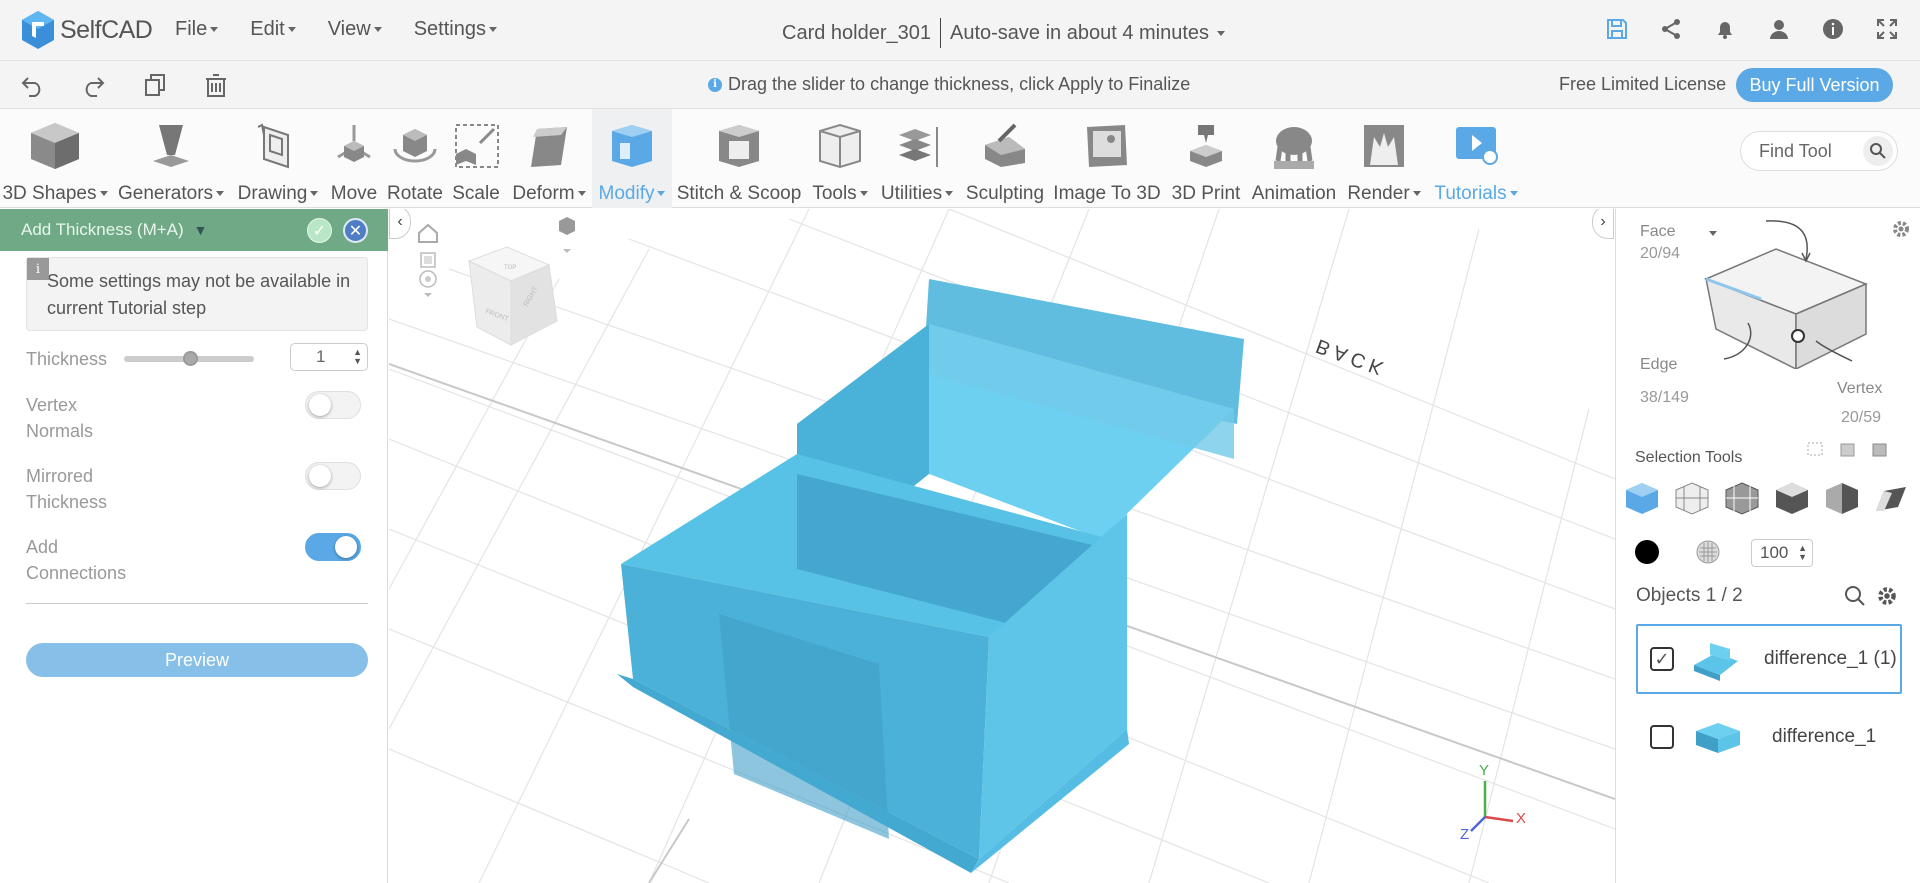 The image size is (1920, 883). I want to click on orbit-view-icon, so click(428, 283).